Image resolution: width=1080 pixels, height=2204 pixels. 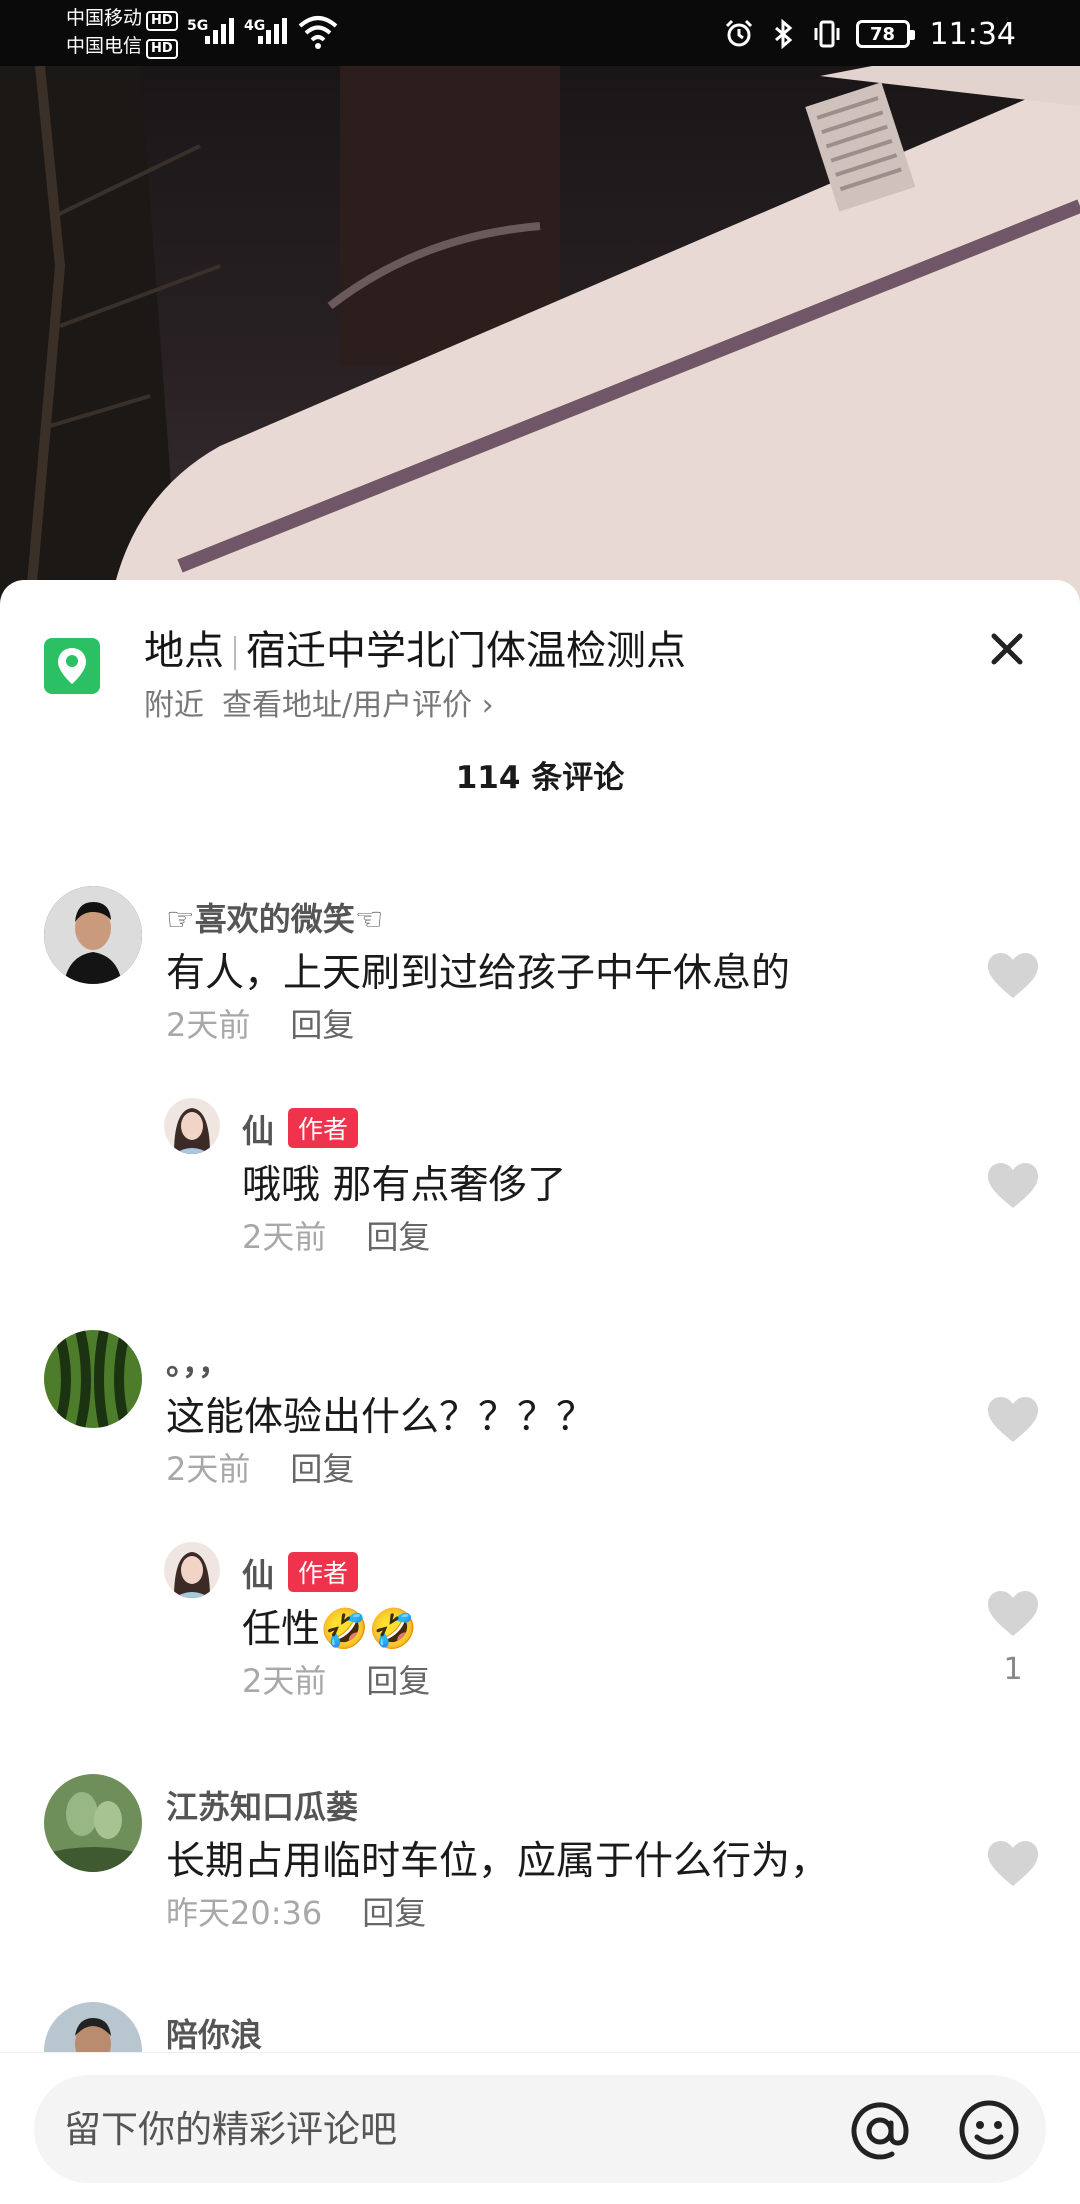 I want to click on reply-text: 任性🤣🤣, so click(x=330, y=1629).